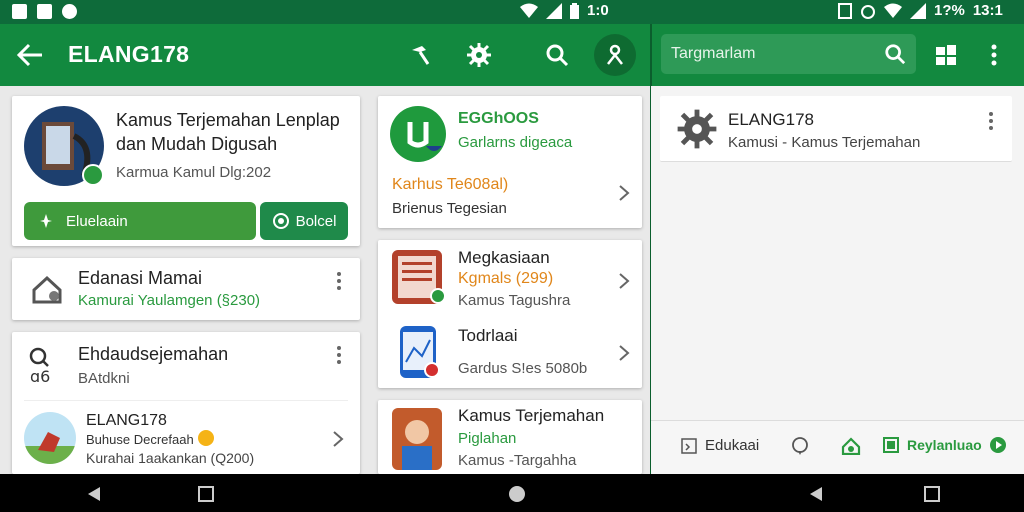 This screenshot has height=512, width=1024. I want to click on app-title: ELANG178, so click(129, 54).